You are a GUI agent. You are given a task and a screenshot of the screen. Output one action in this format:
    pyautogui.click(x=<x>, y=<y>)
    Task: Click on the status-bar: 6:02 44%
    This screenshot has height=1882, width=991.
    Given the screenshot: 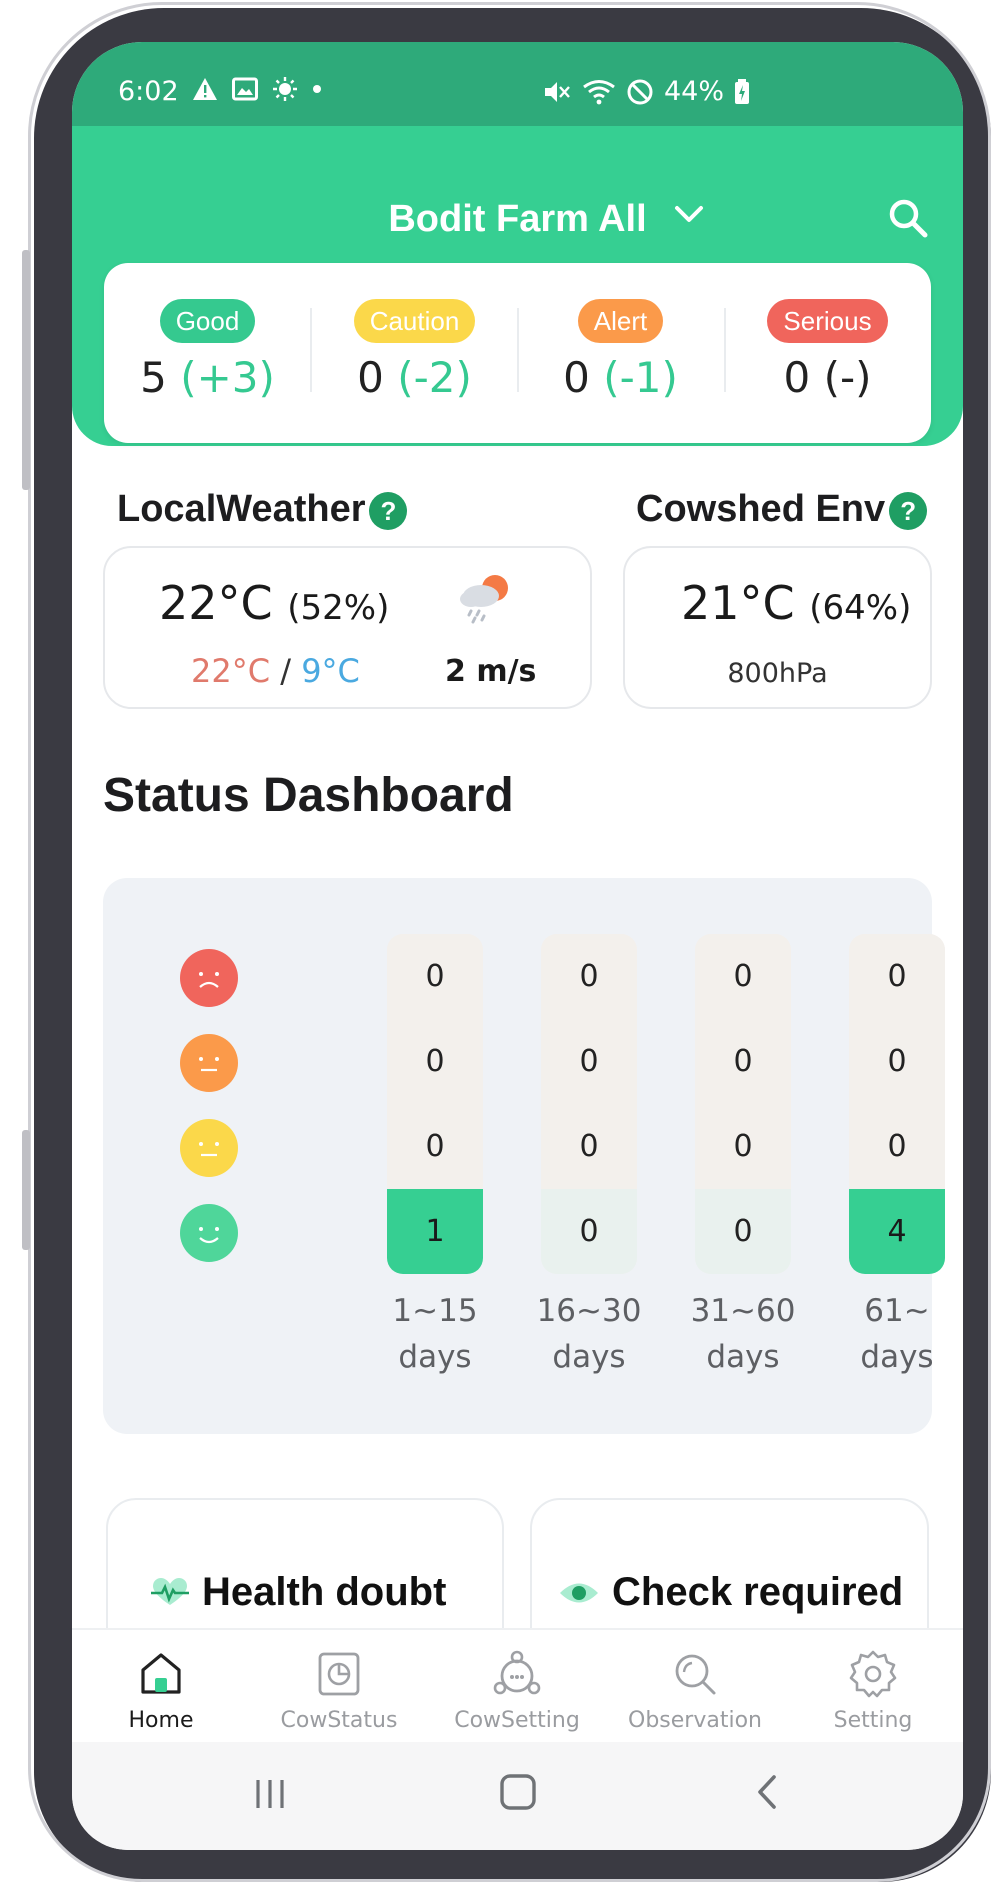 What is the action you would take?
    pyautogui.click(x=517, y=84)
    